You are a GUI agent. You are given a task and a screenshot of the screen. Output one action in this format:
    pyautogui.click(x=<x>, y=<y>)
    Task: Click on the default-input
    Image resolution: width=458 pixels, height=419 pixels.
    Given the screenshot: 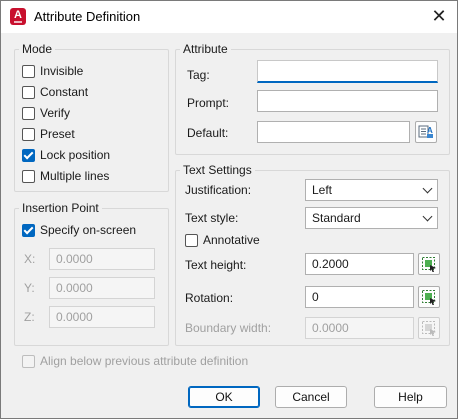 What is the action you would take?
    pyautogui.click(x=333, y=132)
    